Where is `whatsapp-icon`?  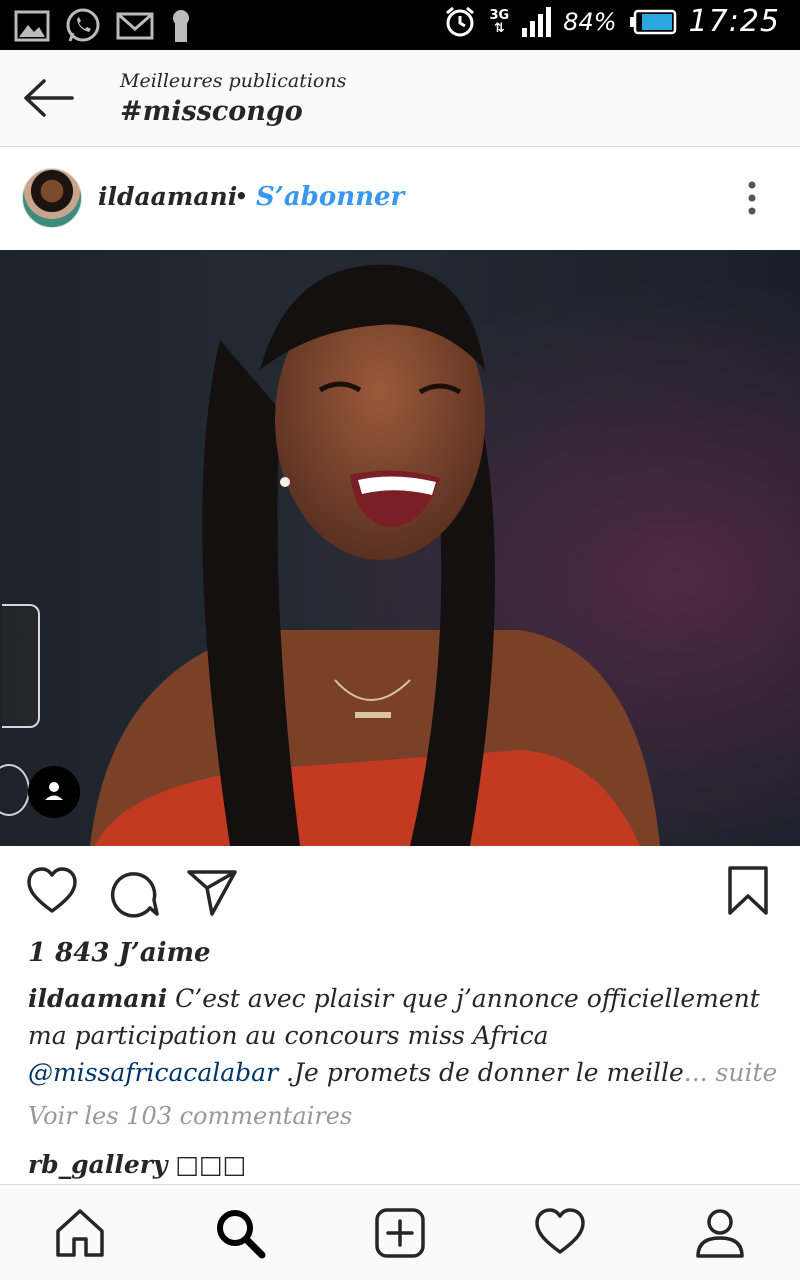
whatsapp-icon is located at coordinates (83, 25).